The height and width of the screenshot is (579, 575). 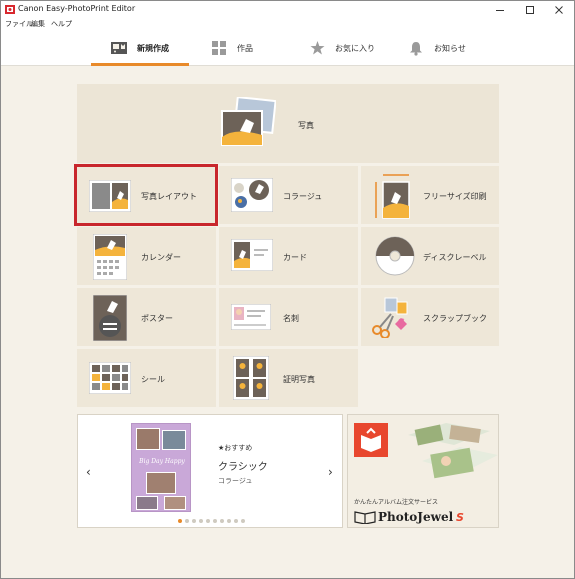 What do you see at coordinates (288, 123) in the screenshot?
I see `category-photo: 写真` at bounding box center [288, 123].